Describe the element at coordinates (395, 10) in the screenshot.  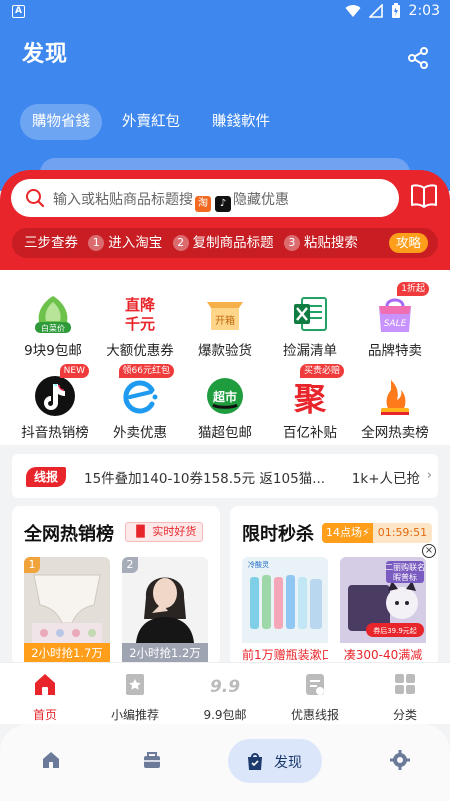
I see `battery-icon` at that location.